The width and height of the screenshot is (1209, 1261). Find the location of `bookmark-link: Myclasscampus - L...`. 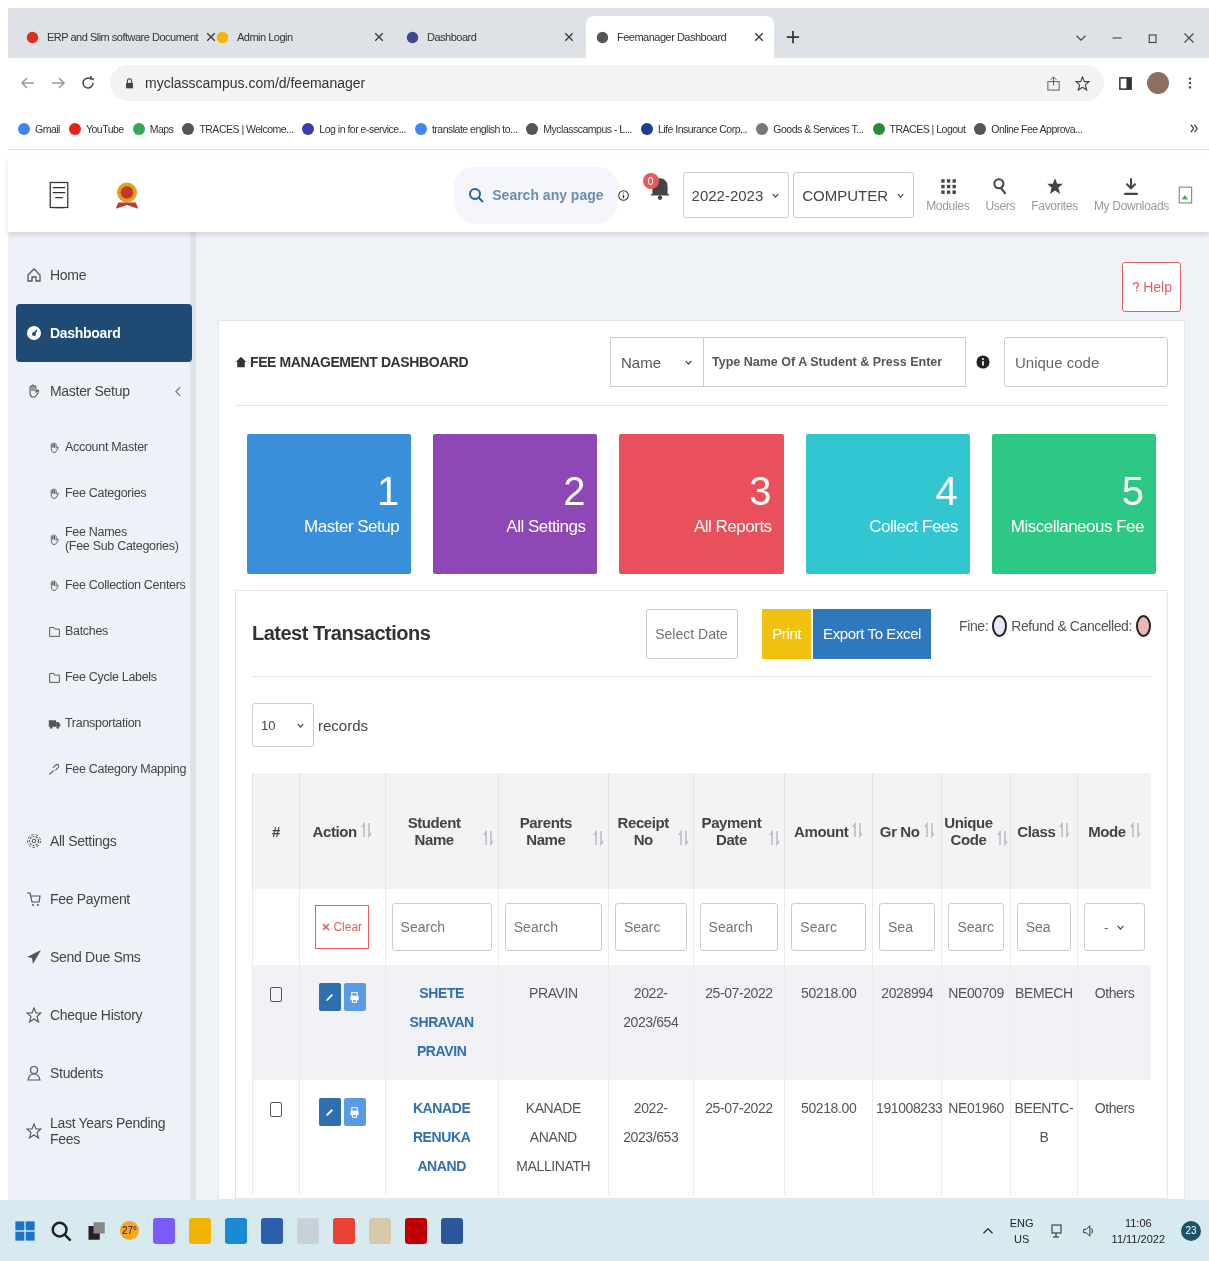

bookmark-link: Myclasscampus - L... is located at coordinates (579, 128).